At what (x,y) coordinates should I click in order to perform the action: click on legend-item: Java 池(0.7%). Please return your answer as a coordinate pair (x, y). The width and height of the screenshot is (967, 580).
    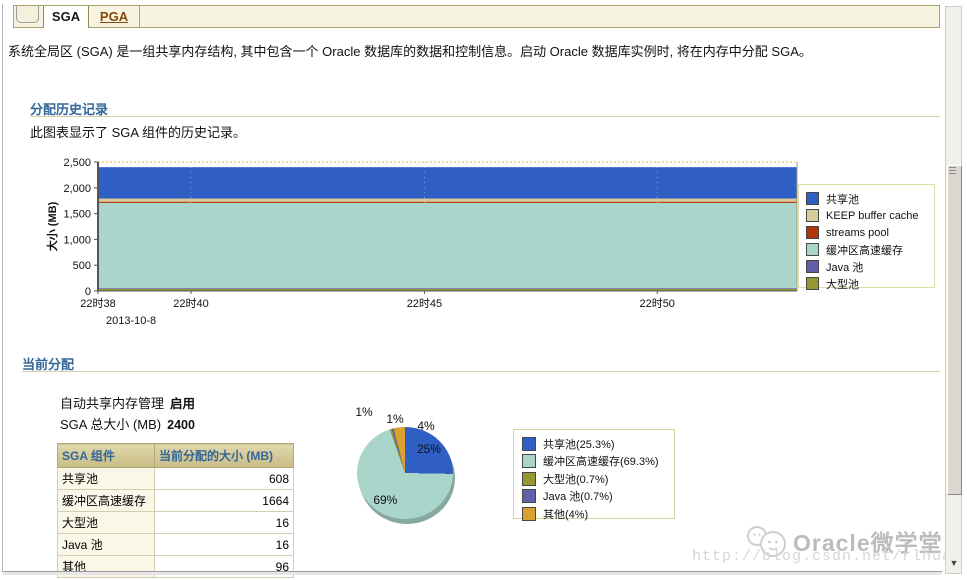
    Looking at the image, I should click on (598, 497).